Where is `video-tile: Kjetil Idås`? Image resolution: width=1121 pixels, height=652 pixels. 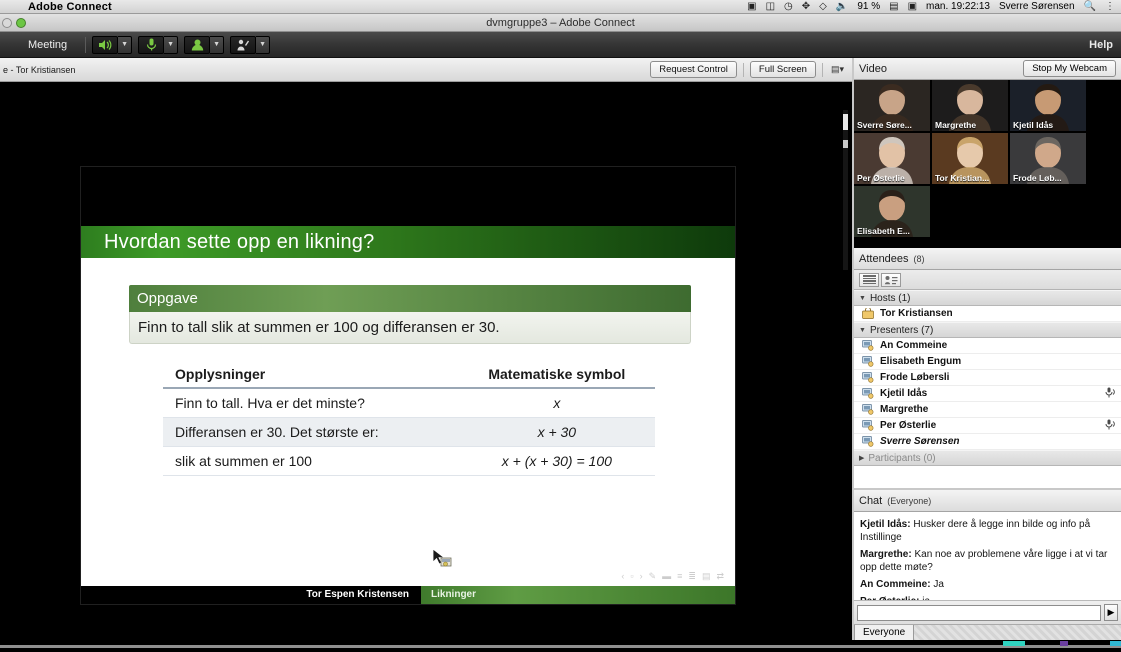
video-tile: Kjetil Idås is located at coordinates (1048, 105).